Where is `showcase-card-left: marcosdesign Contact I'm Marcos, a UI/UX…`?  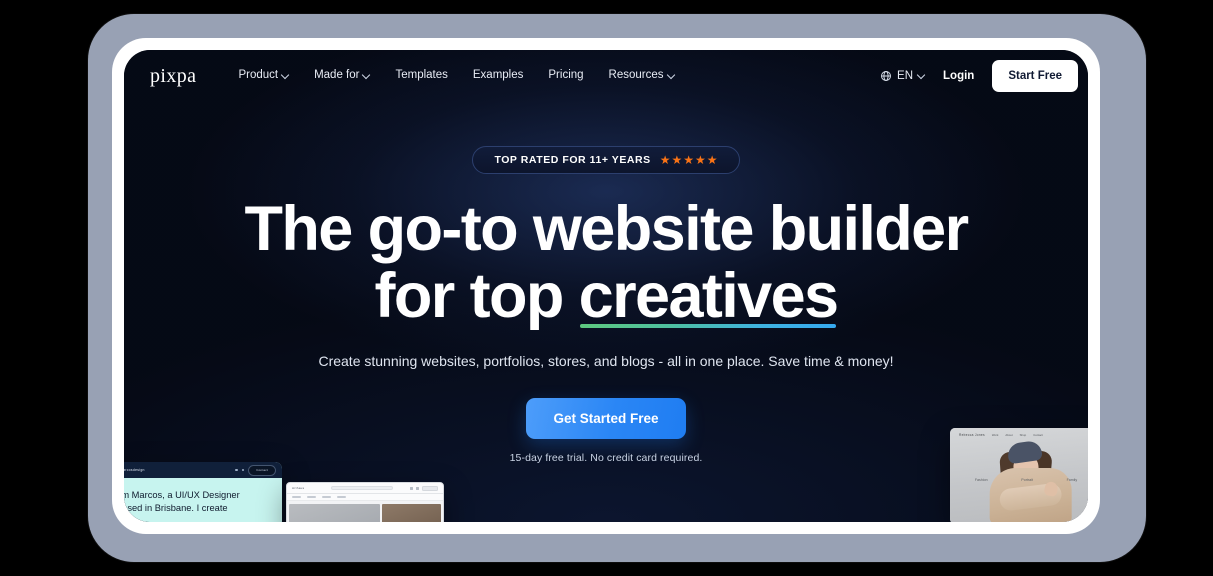 showcase-card-left: marcosdesign Contact I'm Marcos, a UI/UX… is located at coordinates (203, 492).